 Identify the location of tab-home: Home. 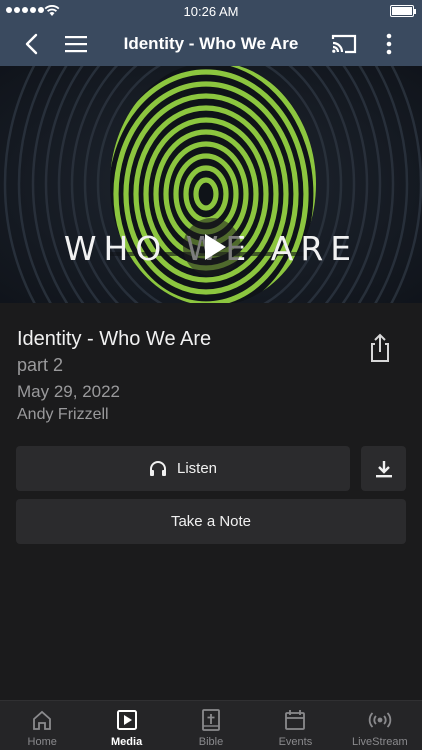
(42, 725).